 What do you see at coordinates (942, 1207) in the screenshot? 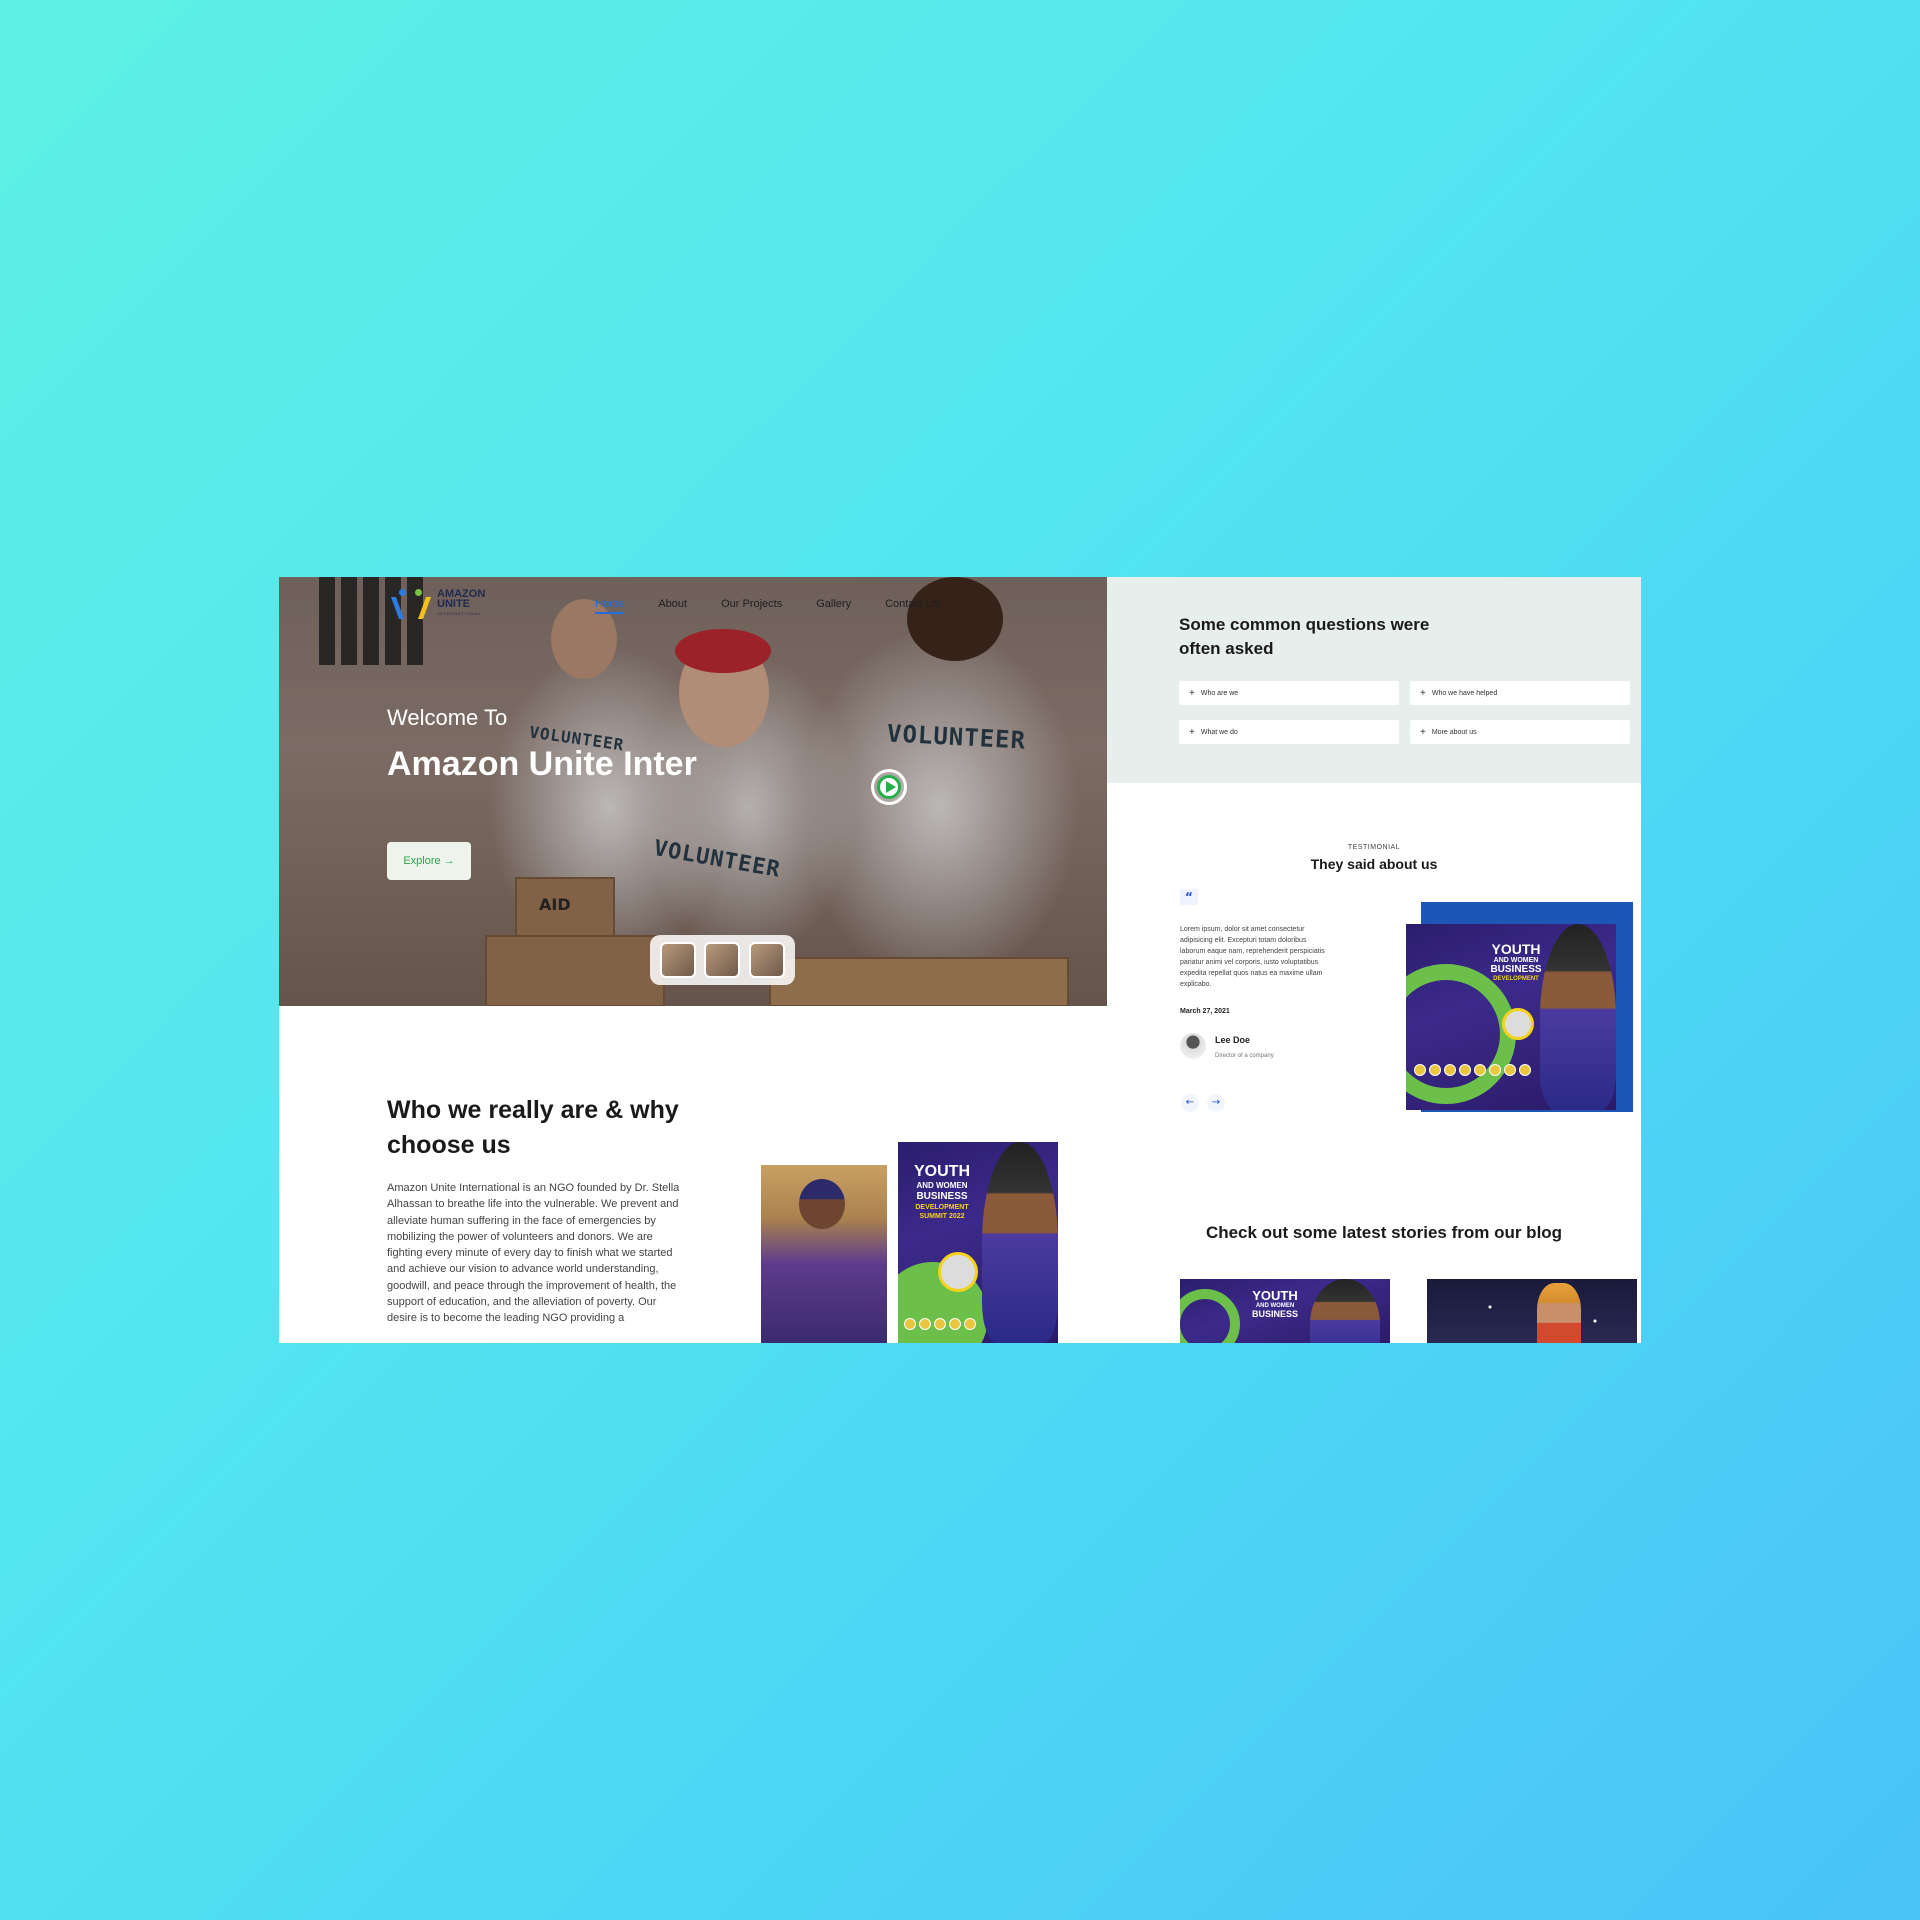
I see `poster-text: DEVELOPMENT` at bounding box center [942, 1207].